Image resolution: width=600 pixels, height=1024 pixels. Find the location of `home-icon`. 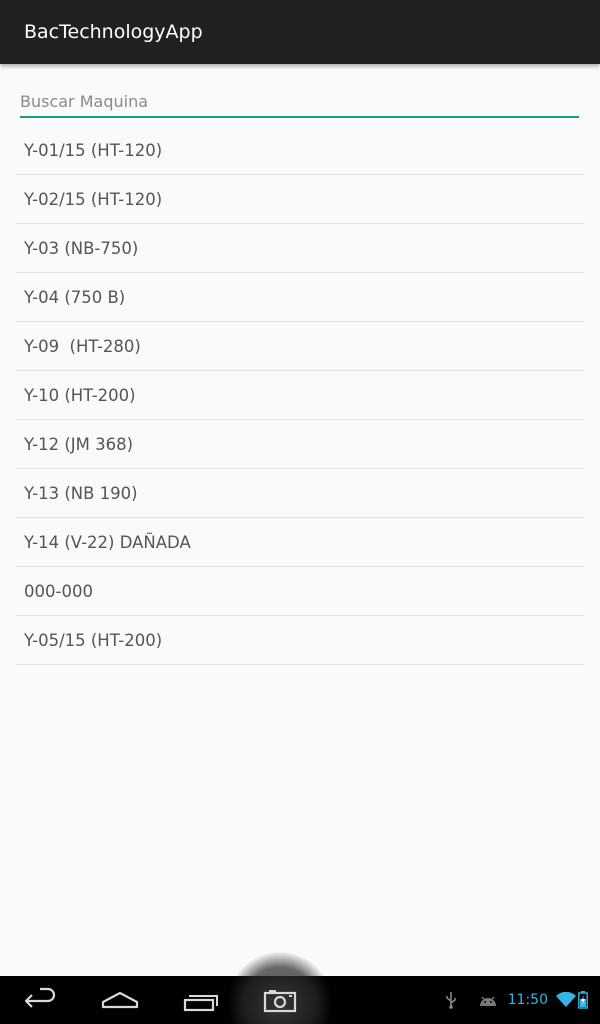

home-icon is located at coordinates (120, 1000).